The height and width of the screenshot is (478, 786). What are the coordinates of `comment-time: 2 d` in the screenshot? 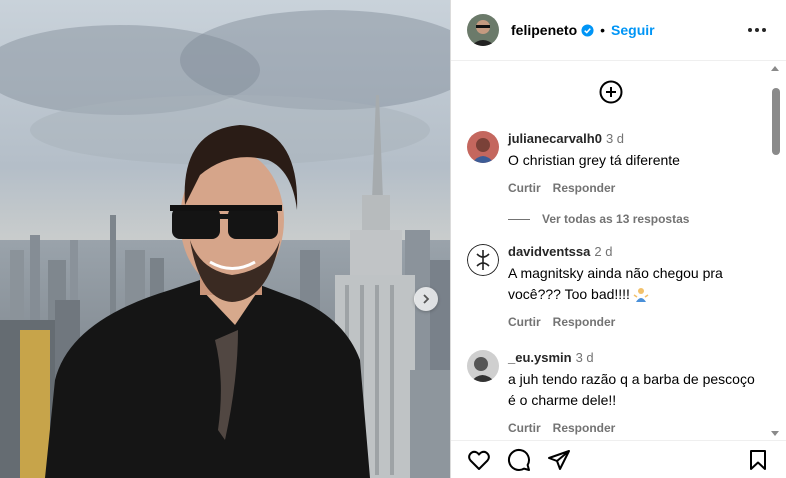 It's located at (603, 251).